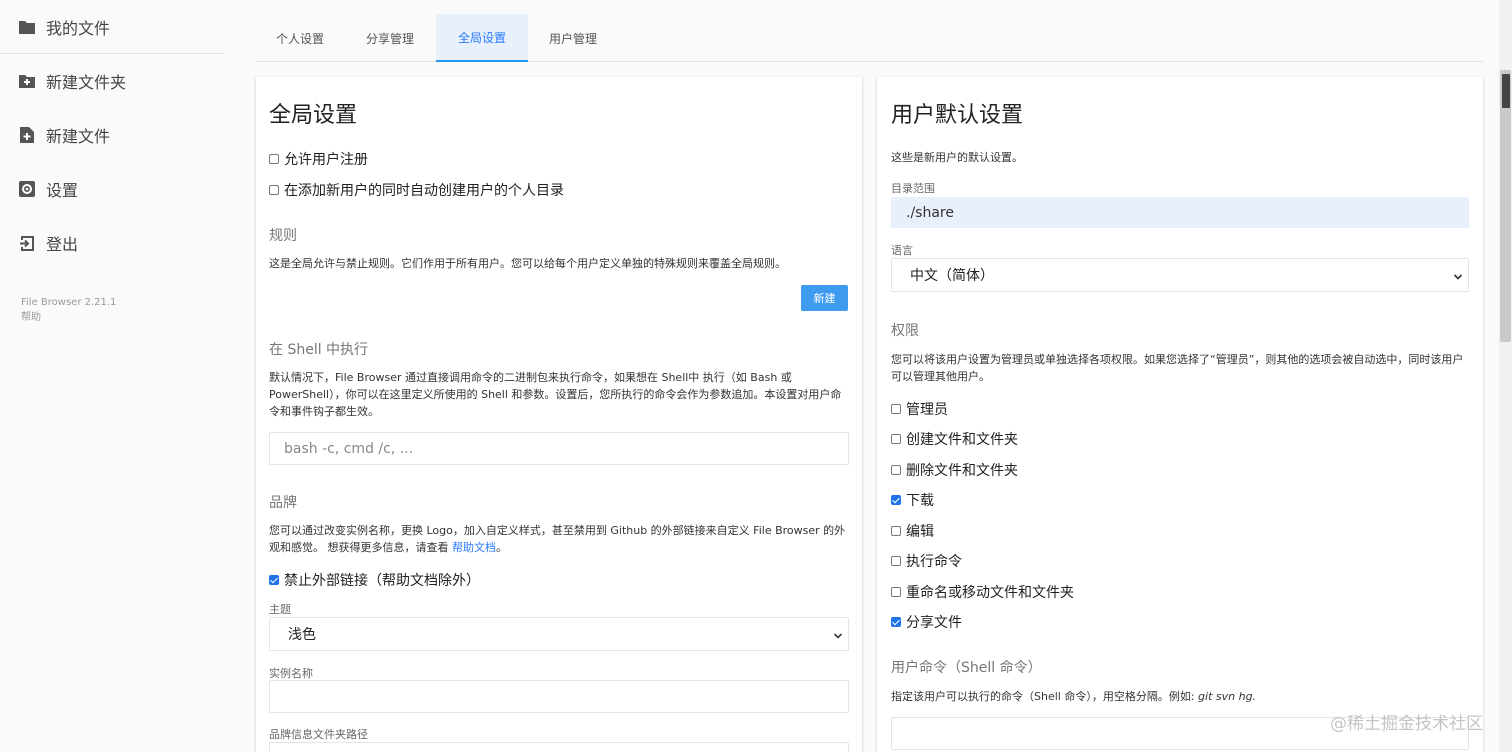 This screenshot has width=1512, height=752. What do you see at coordinates (501, 547) in the screenshot?
I see `branding-desc-end: 。` at bounding box center [501, 547].